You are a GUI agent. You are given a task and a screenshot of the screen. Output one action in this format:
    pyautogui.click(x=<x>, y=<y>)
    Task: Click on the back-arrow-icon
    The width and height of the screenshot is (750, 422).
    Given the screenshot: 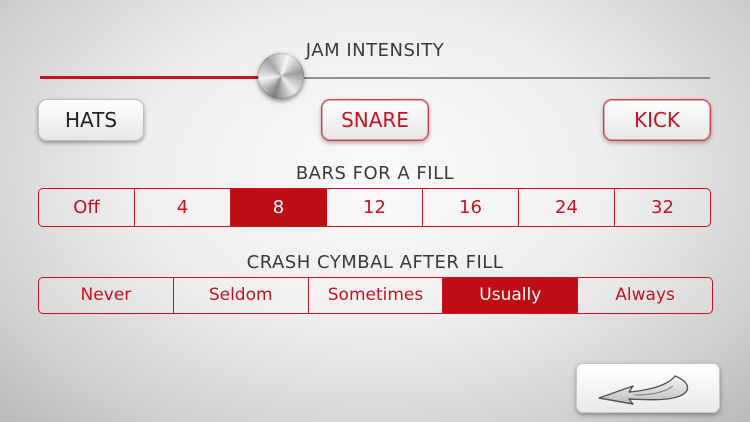 What is the action you would take?
    pyautogui.click(x=643, y=390)
    